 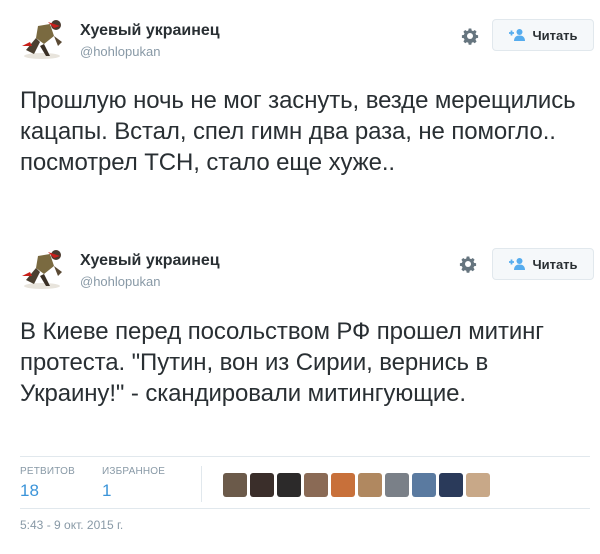 I want to click on stats-divider, so click(x=201, y=484).